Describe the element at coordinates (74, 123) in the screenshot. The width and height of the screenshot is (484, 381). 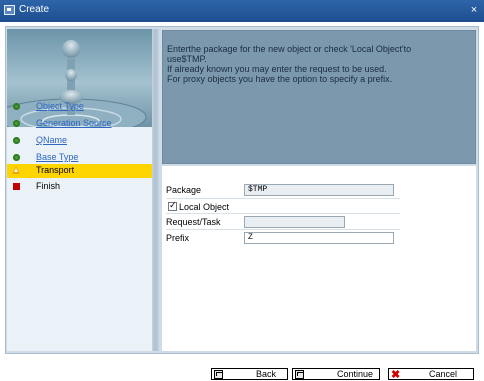
I see `step-label: Generation Source` at that location.